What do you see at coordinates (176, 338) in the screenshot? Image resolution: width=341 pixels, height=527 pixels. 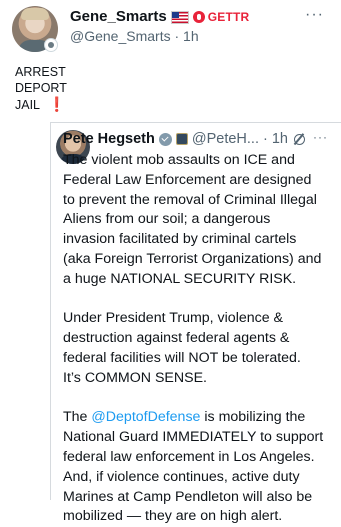 I see `quoted-line: destruction against federal agents &` at bounding box center [176, 338].